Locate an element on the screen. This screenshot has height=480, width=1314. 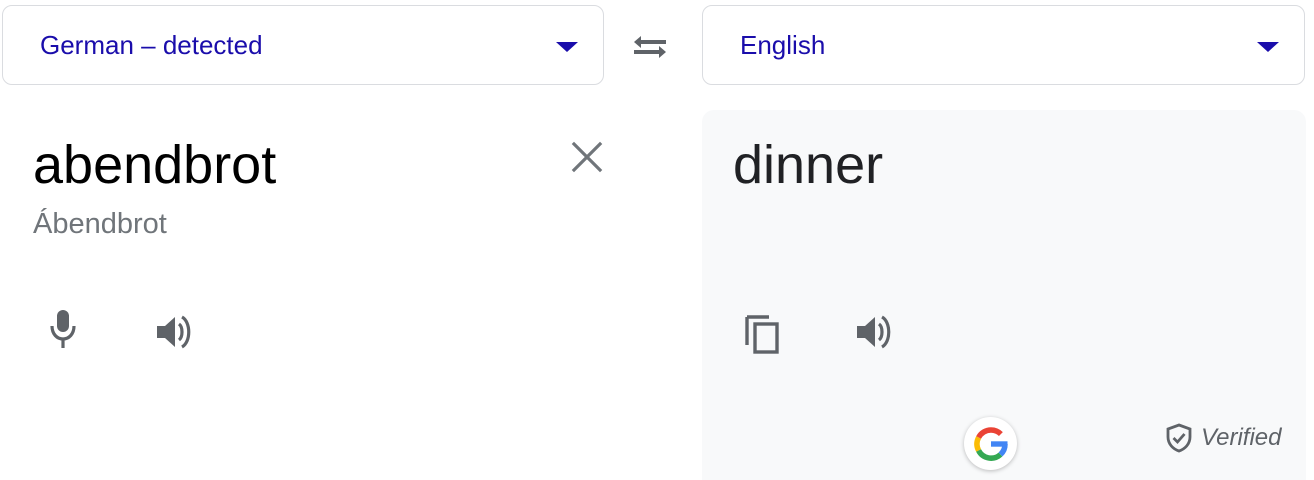
target-language-label: English is located at coordinates (783, 44).